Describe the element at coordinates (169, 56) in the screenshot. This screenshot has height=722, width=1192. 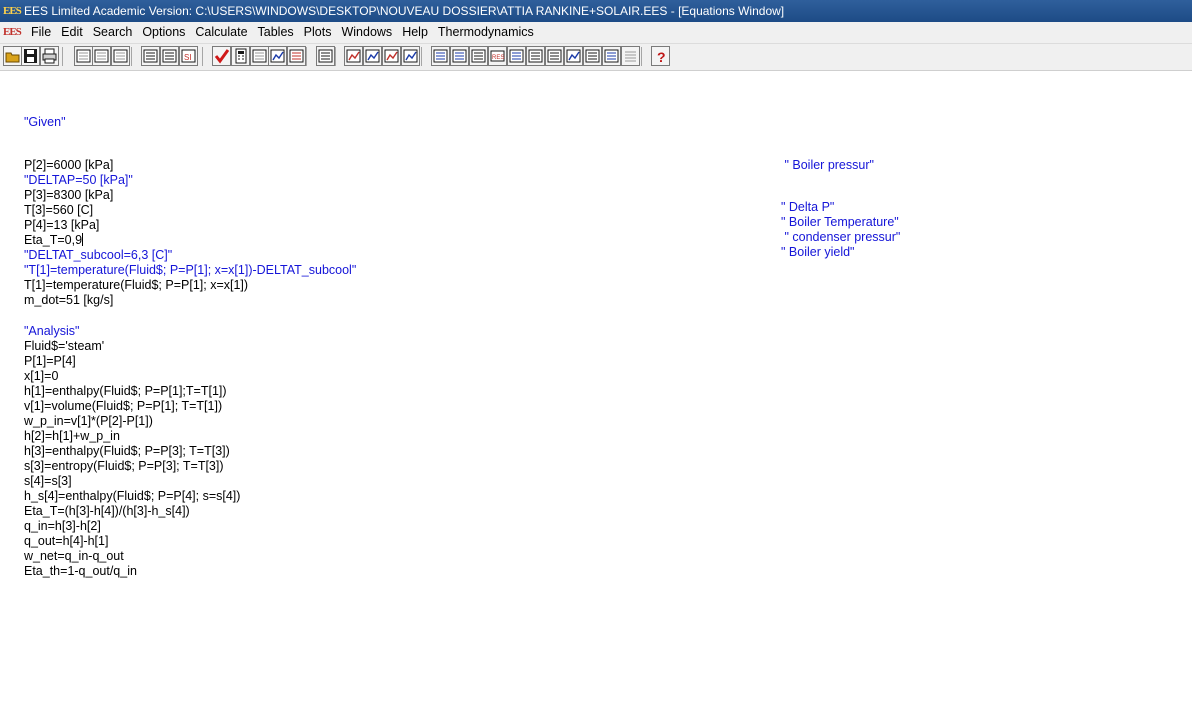
I see `formatted-equations-button` at that location.